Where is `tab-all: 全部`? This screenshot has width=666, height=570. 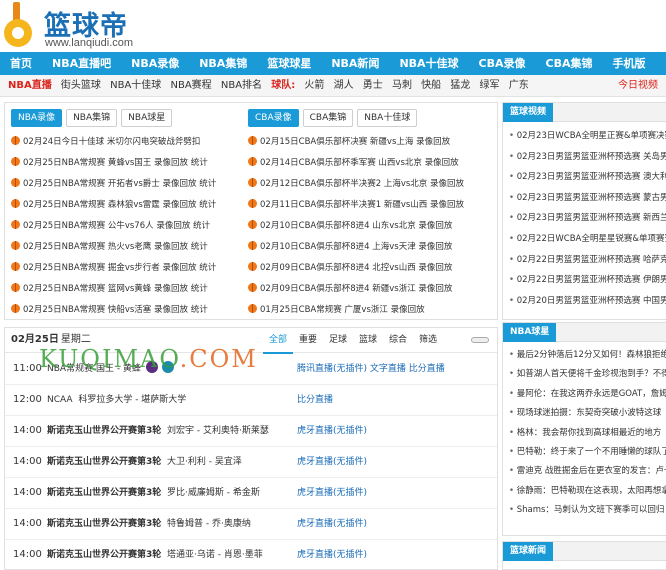 tab-all: 全部 is located at coordinates (278, 341).